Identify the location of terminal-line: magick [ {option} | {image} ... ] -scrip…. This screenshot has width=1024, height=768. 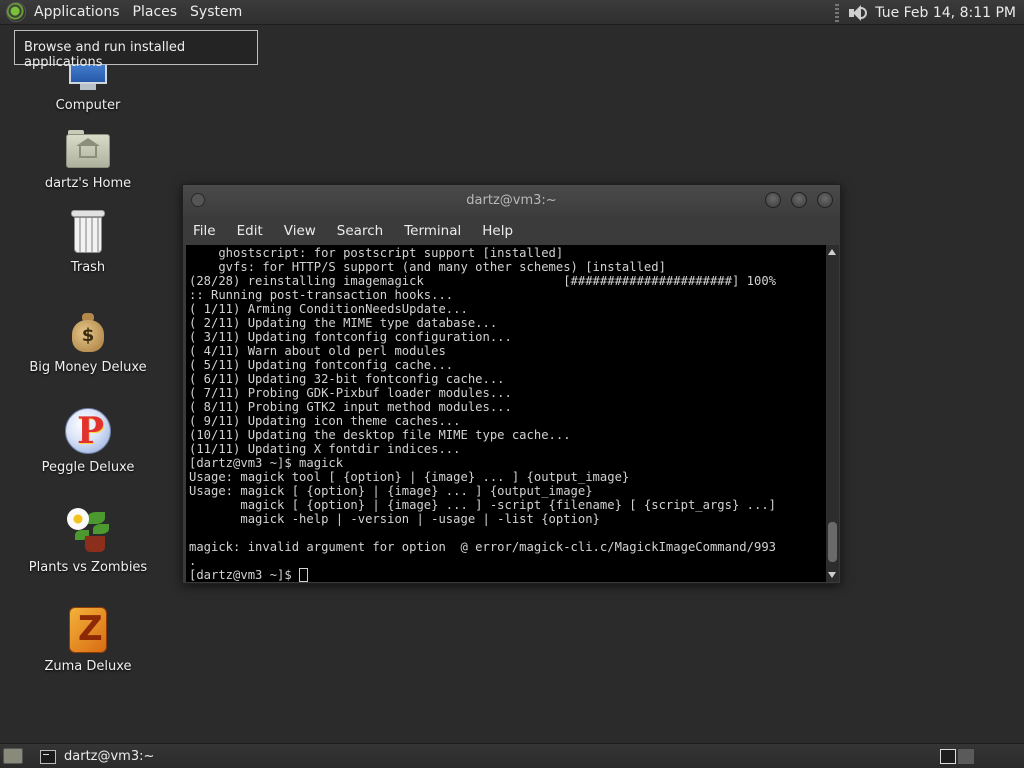
(482, 505).